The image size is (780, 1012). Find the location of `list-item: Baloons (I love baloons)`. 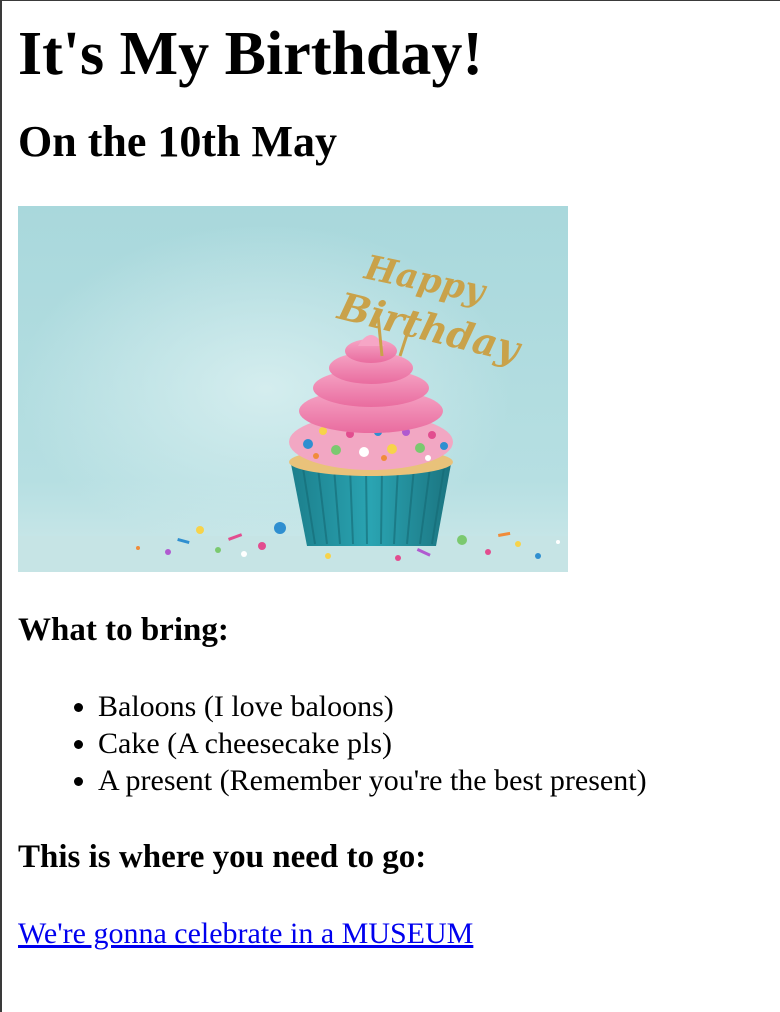

list-item: Baloons (I love baloons) is located at coordinates (433, 706).